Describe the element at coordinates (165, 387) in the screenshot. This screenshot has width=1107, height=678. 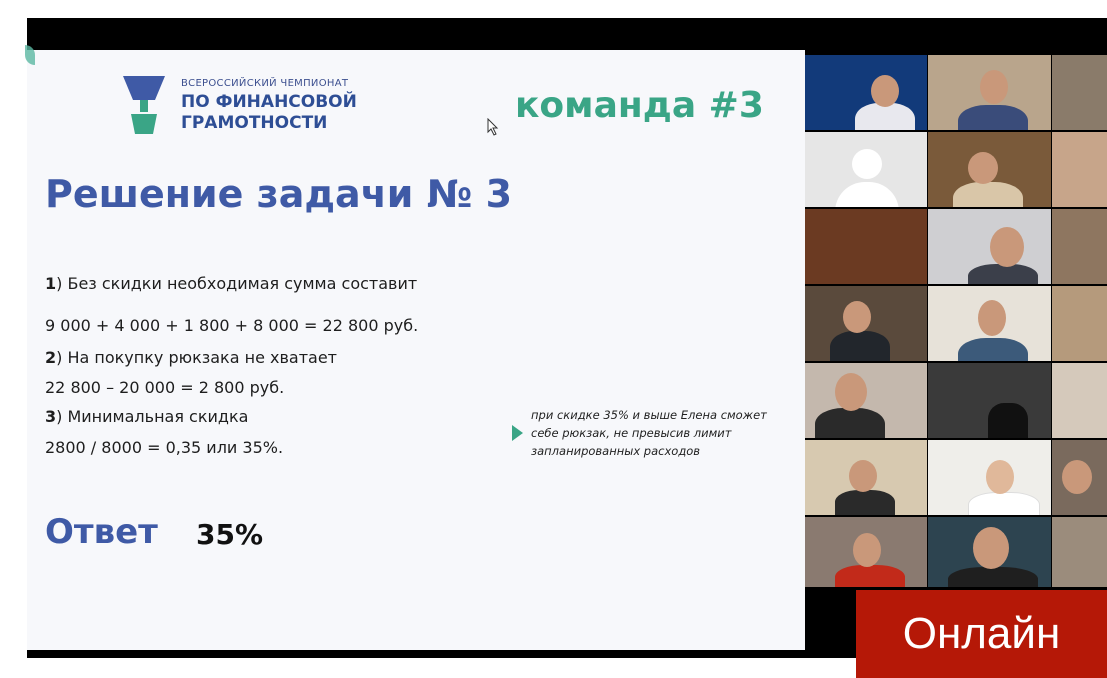
I see `step-2-calc: 22 800 – 20 000 = 2 800 руб.` at that location.